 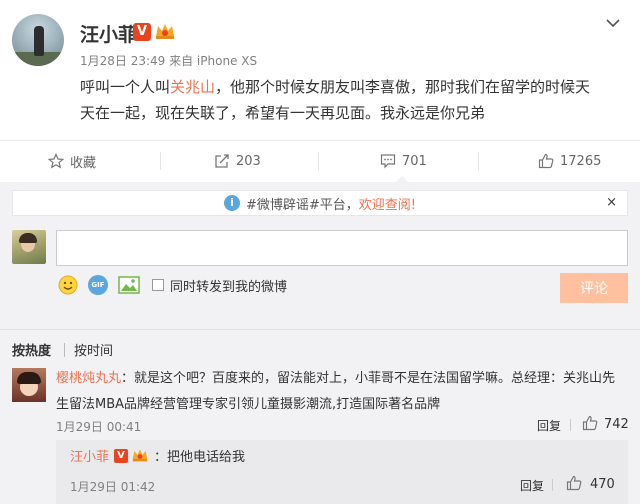 What do you see at coordinates (125, 87) in the screenshot?
I see `post-body-text: 呼叫一个人叫` at bounding box center [125, 87].